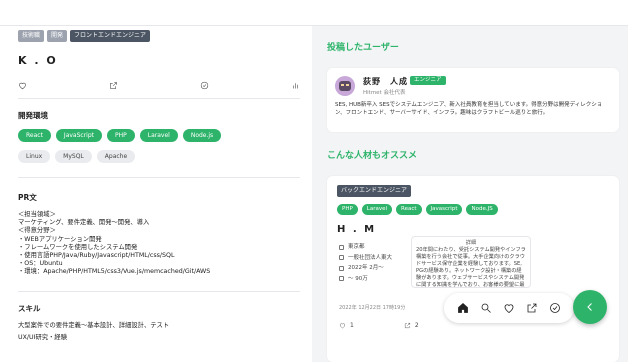 The width and height of the screenshot is (628, 362). Describe the element at coordinates (159, 85) in the screenshot. I see `profile-actions` at that location.